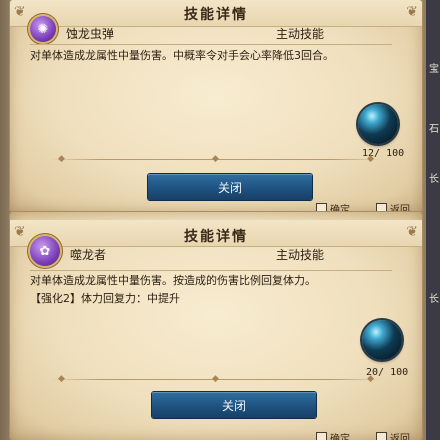 Image resolution: width=440 pixels, height=440 pixels. Describe the element at coordinates (434, 127) in the screenshot. I see `side-label: 石` at that location.